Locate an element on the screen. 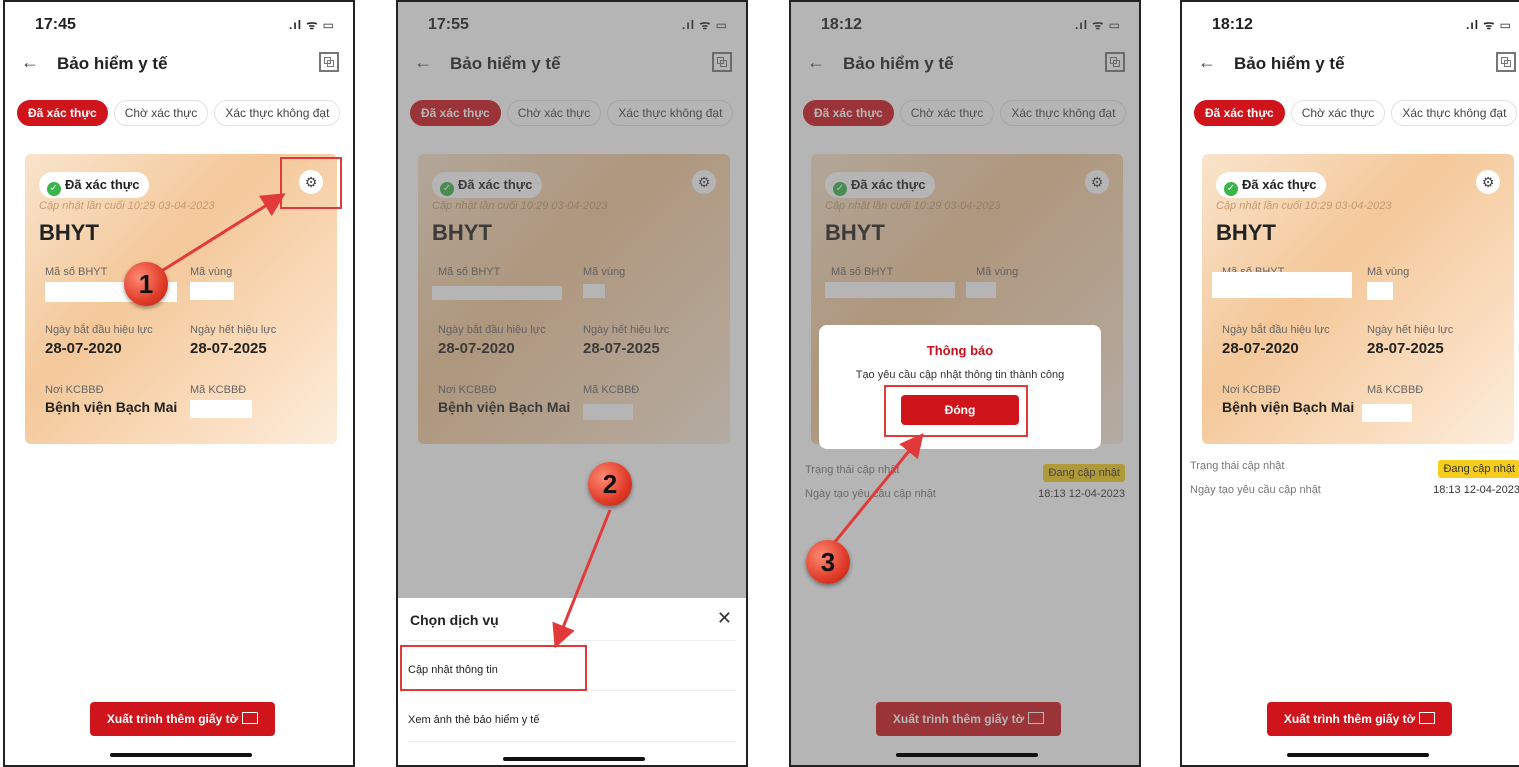 This screenshot has width=1519, height=767. close-icon: ✕ is located at coordinates (724, 618).